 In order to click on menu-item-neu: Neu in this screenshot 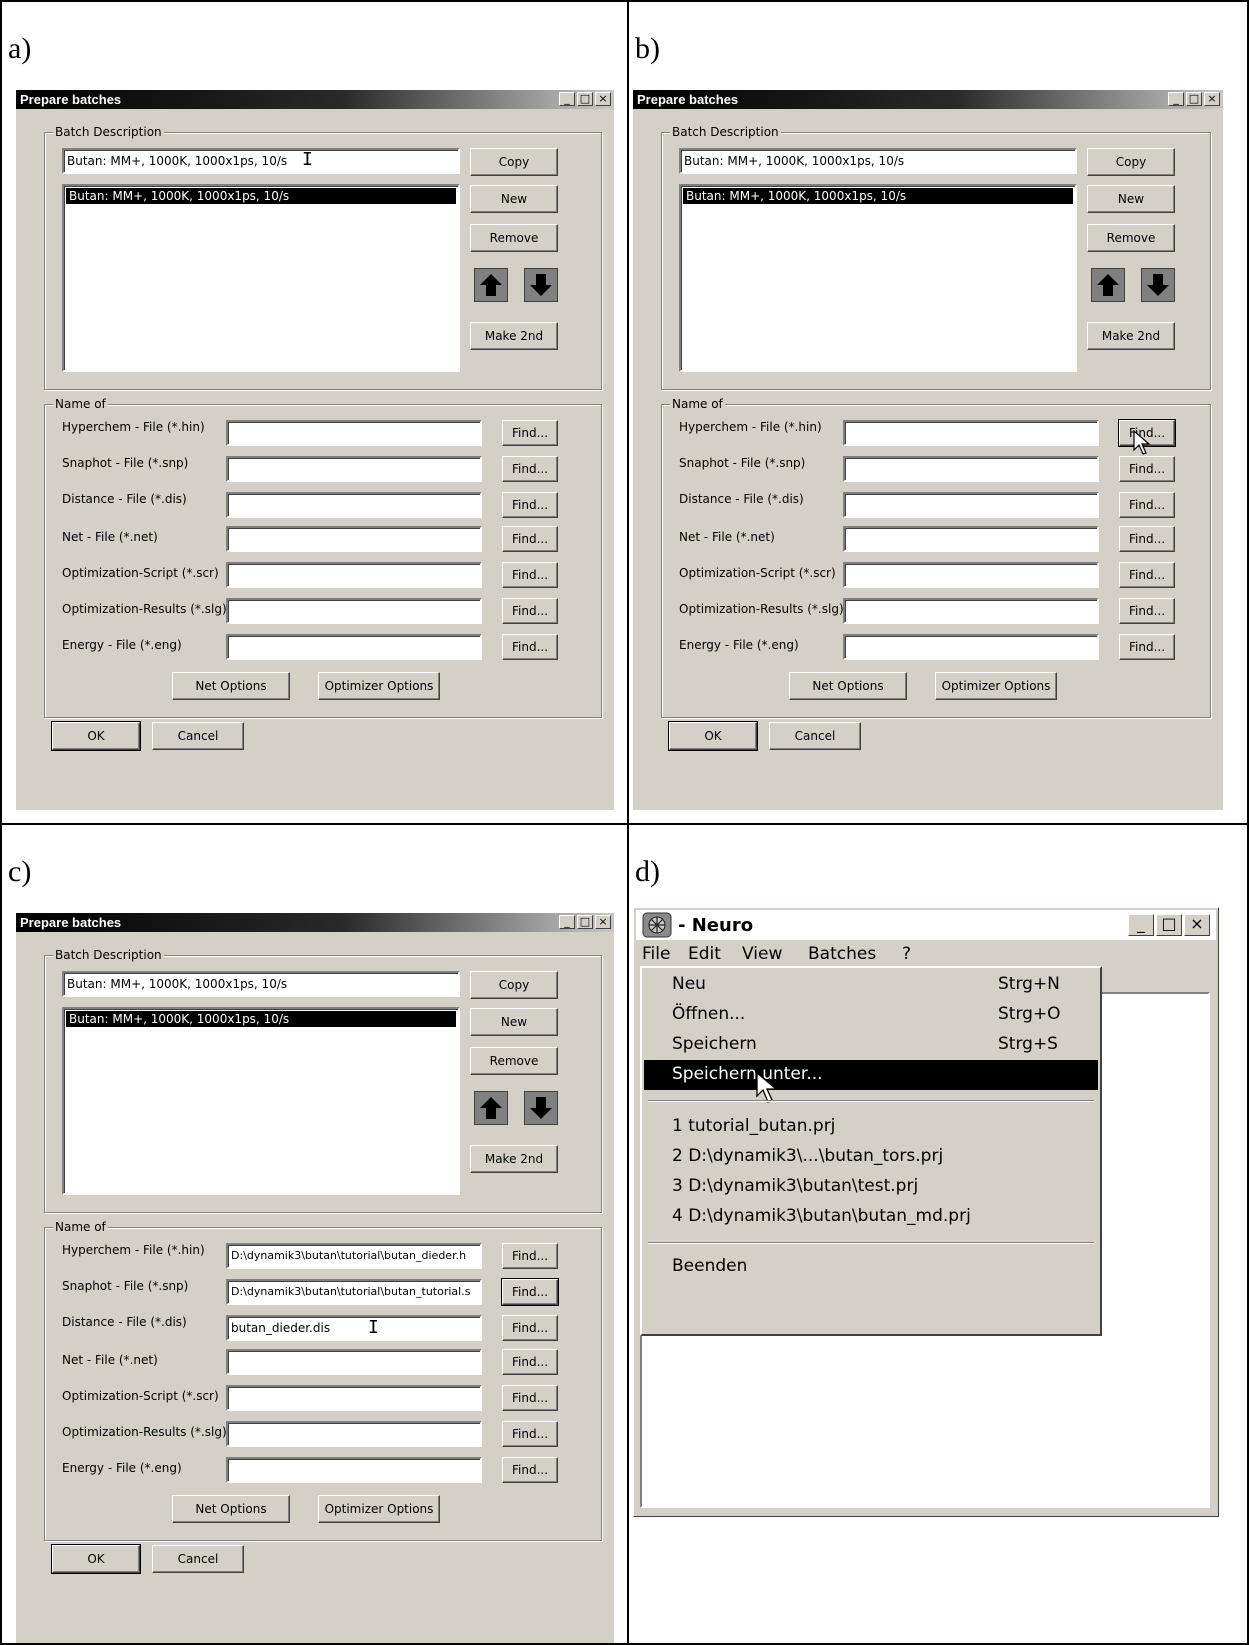, I will do `click(689, 984)`.